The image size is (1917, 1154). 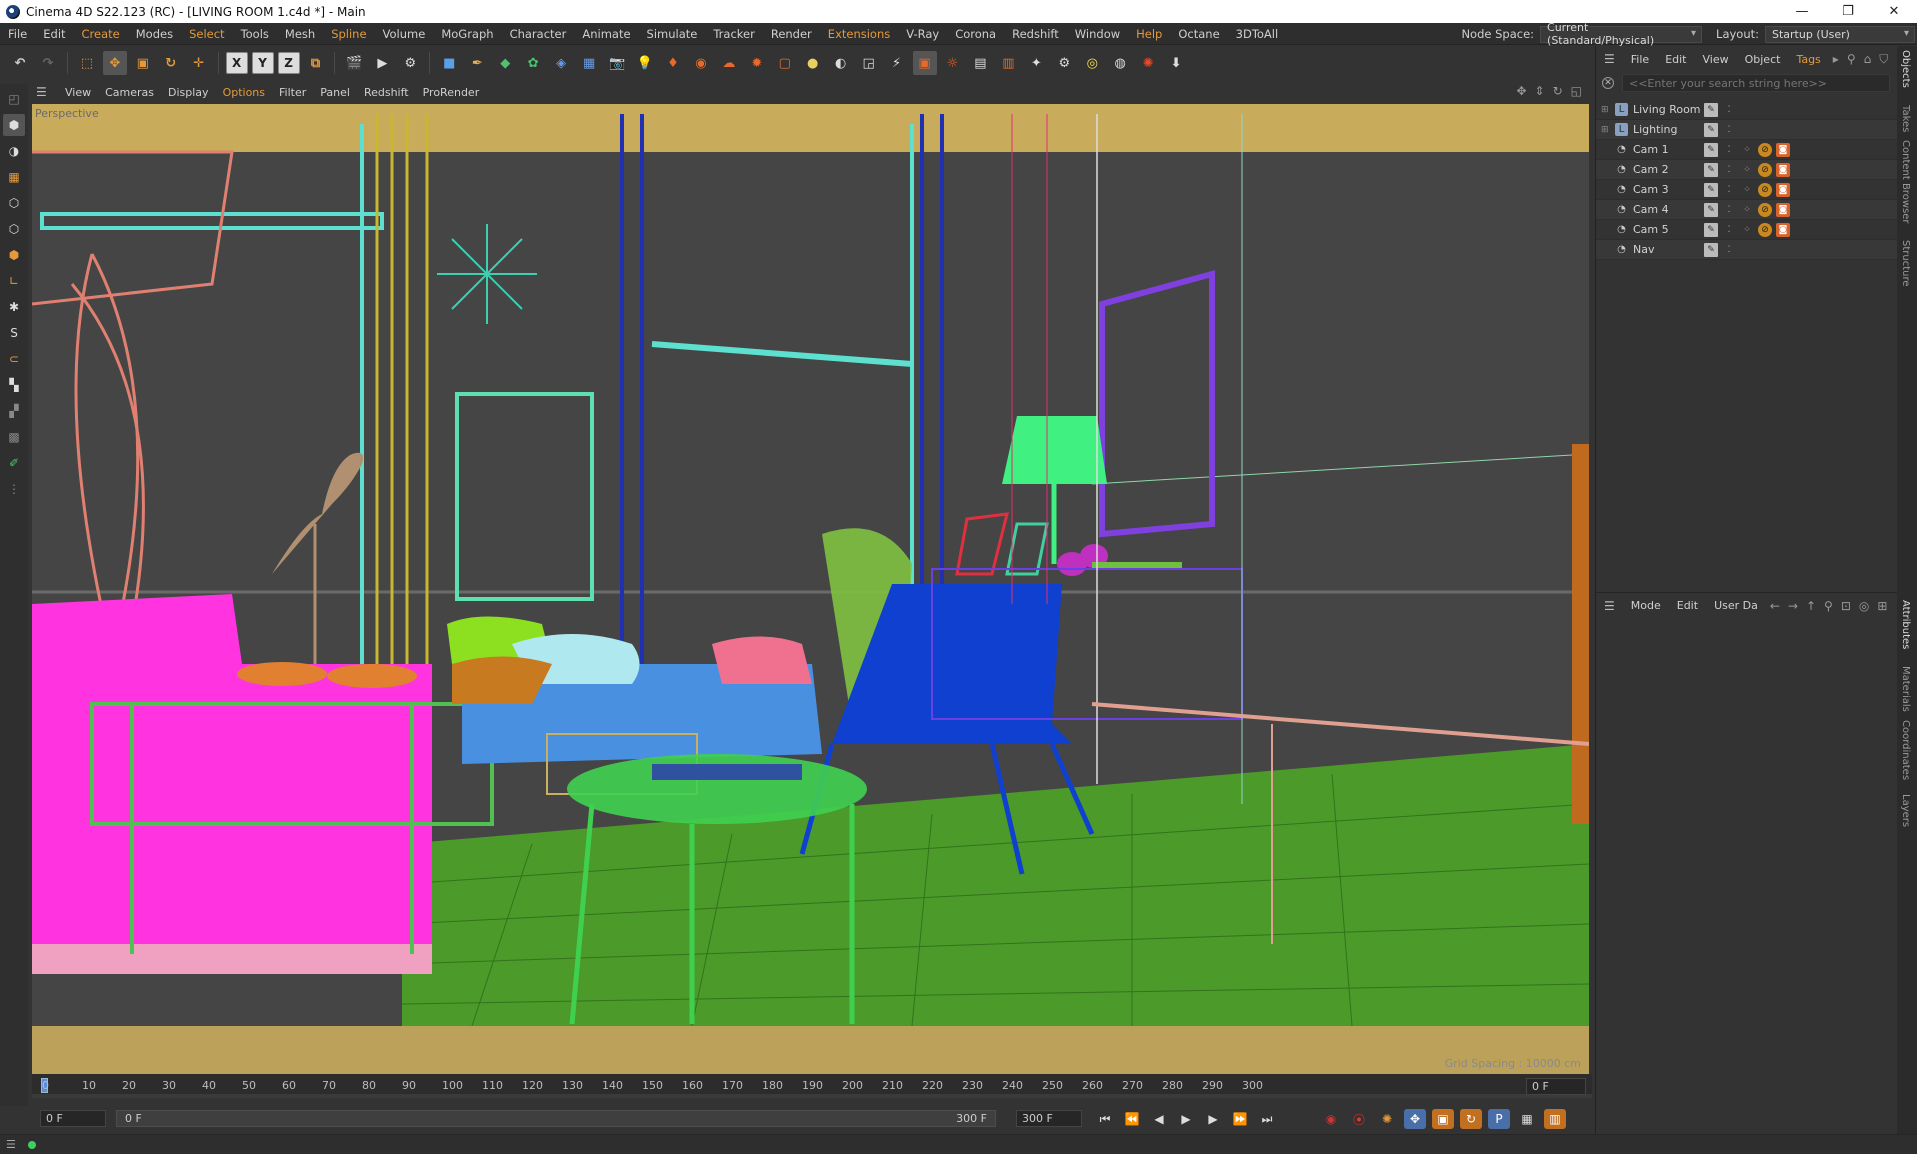 I want to click on vray-light-icon: ♦, so click(x=673, y=63).